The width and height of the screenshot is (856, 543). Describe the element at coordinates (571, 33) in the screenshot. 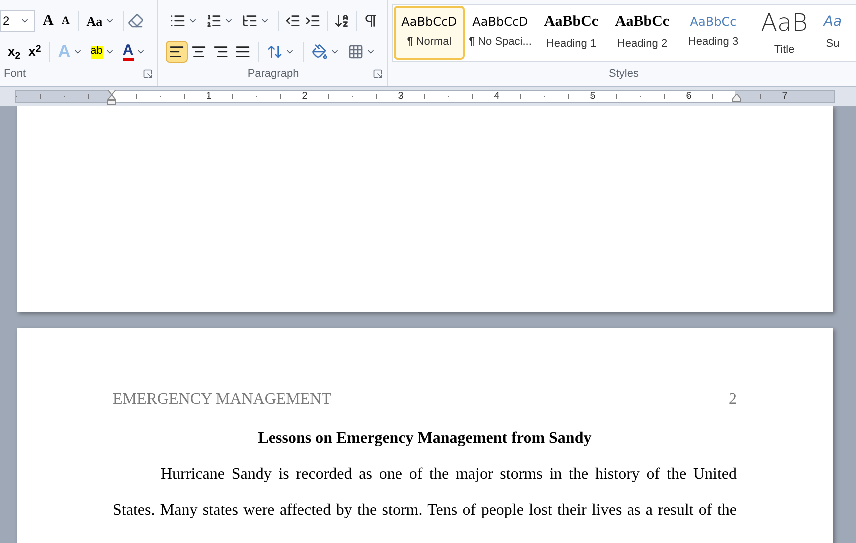

I see `style-item: AaBbCc Heading 1` at that location.